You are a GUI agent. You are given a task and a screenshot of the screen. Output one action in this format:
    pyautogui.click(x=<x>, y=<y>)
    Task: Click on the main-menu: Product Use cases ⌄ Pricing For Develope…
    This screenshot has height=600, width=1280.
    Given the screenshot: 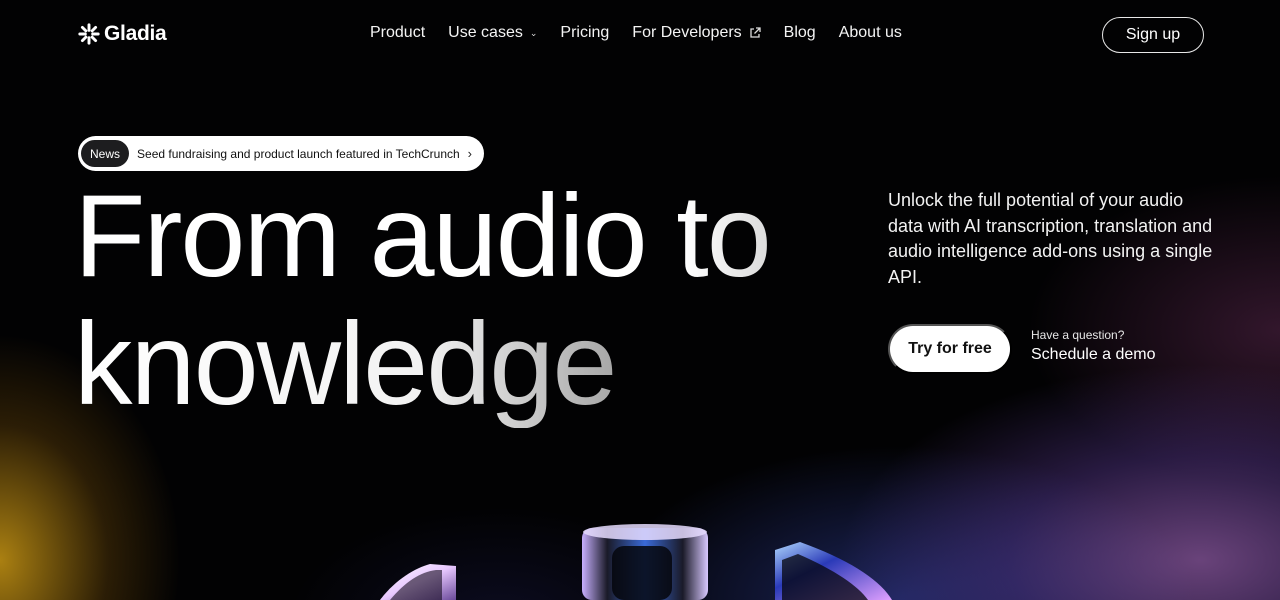 What is the action you would take?
    pyautogui.click(x=647, y=33)
    